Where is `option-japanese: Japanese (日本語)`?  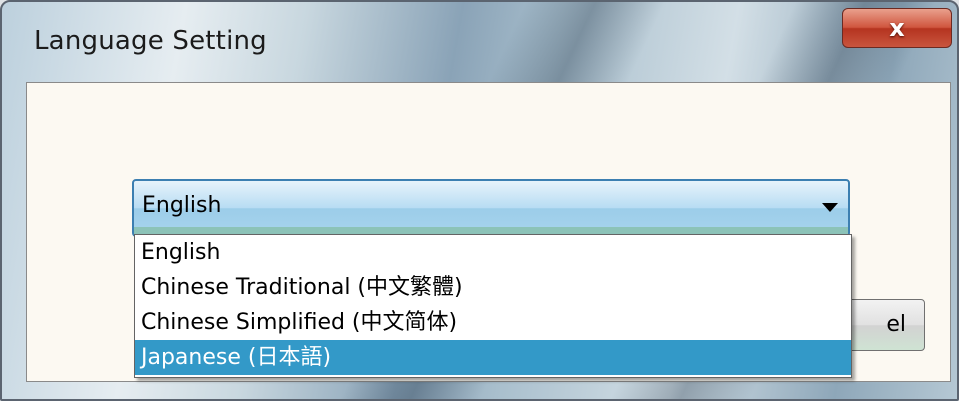
option-japanese: Japanese (日本語) is located at coordinates (493, 357).